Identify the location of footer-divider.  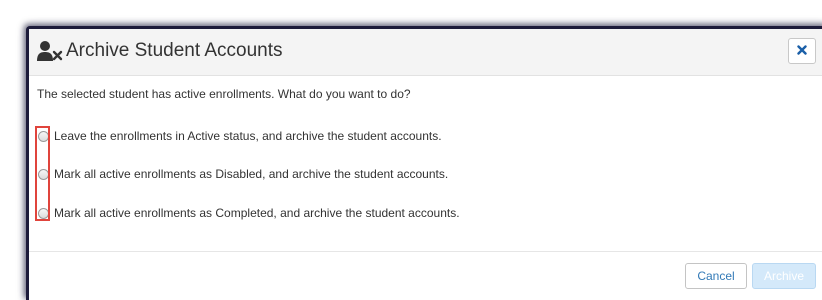
(425, 251).